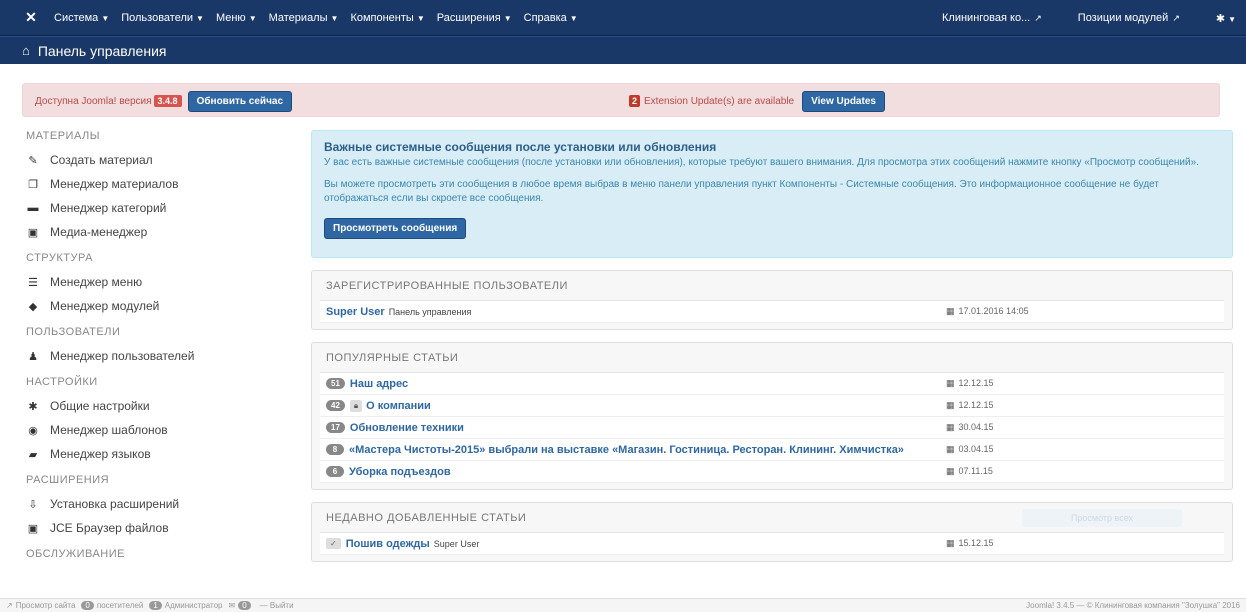  Describe the element at coordinates (156, 282) in the screenshot. I see `sidebar-item-menu-manager: ☰ Менеджер меню` at that location.